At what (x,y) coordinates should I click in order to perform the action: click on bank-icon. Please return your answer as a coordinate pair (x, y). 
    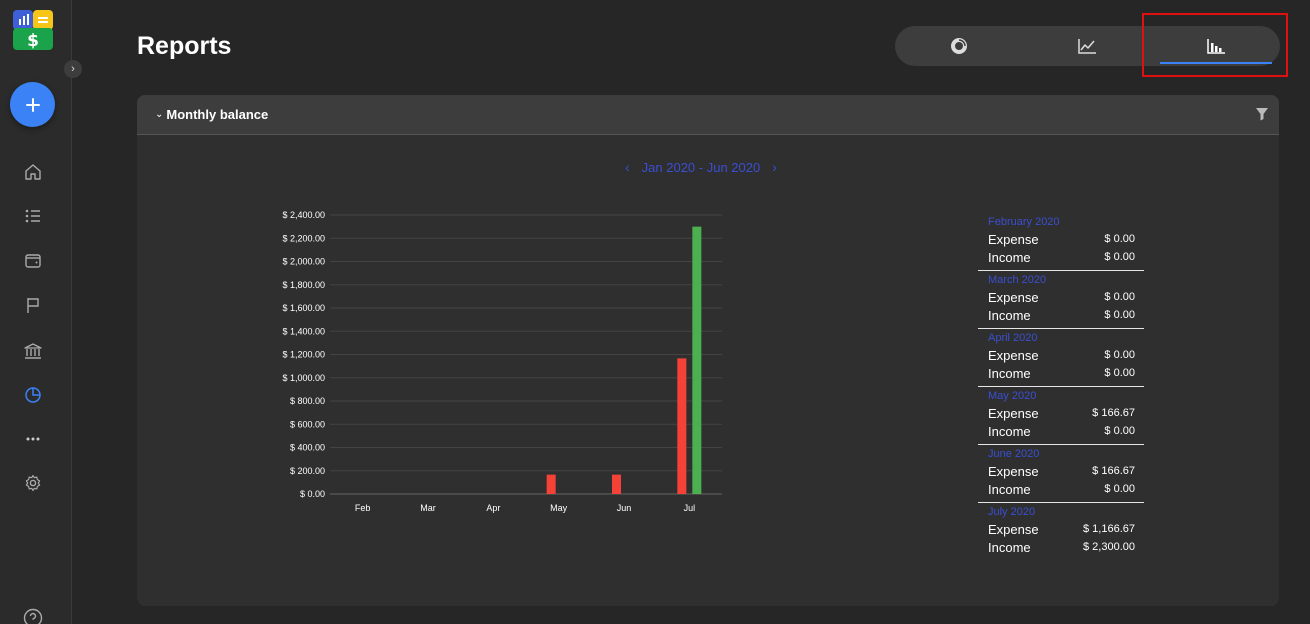
    Looking at the image, I should click on (33, 351).